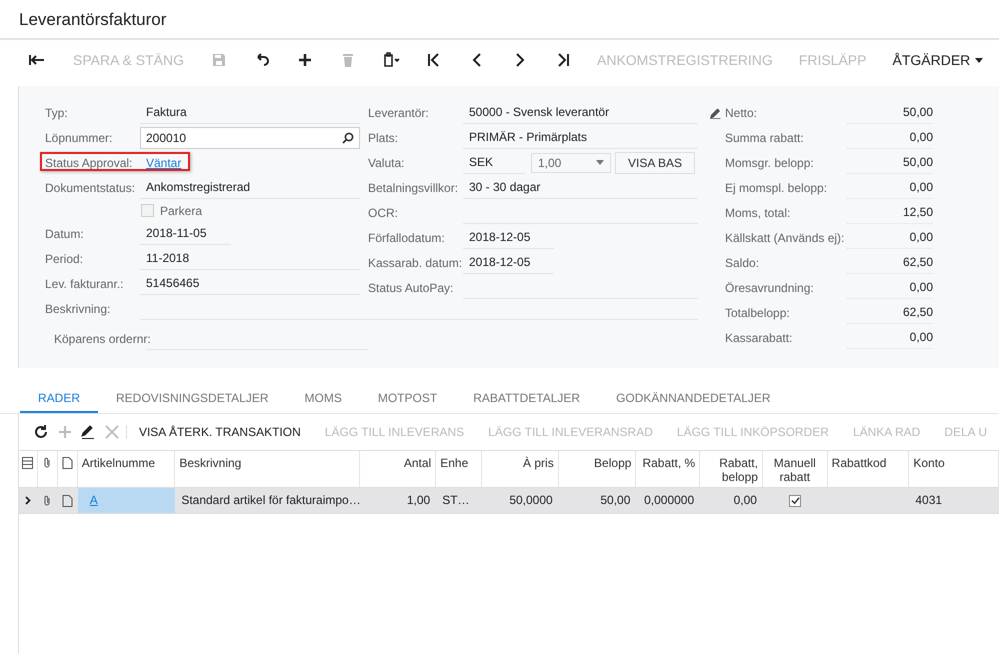  What do you see at coordinates (250, 187) in the screenshot?
I see `field-value: Ankomstregistrerad` at bounding box center [250, 187].